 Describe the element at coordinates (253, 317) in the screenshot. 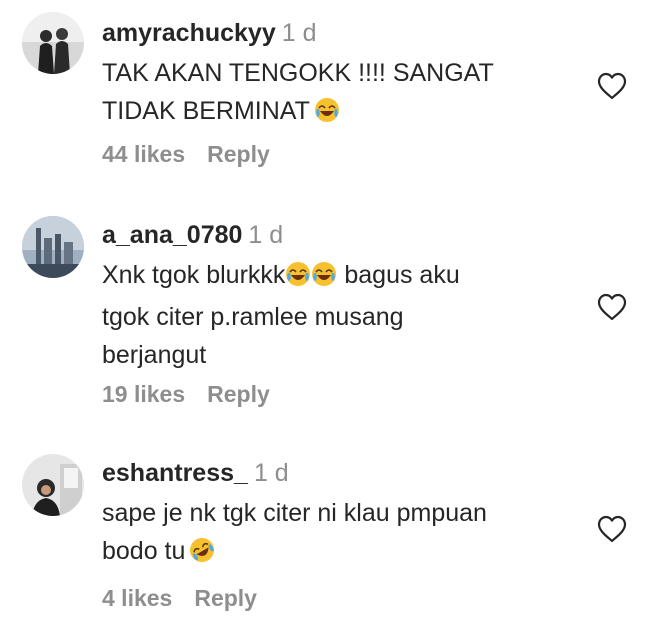

I see `comment-text-line: tgok citer p.ramlee musang` at that location.